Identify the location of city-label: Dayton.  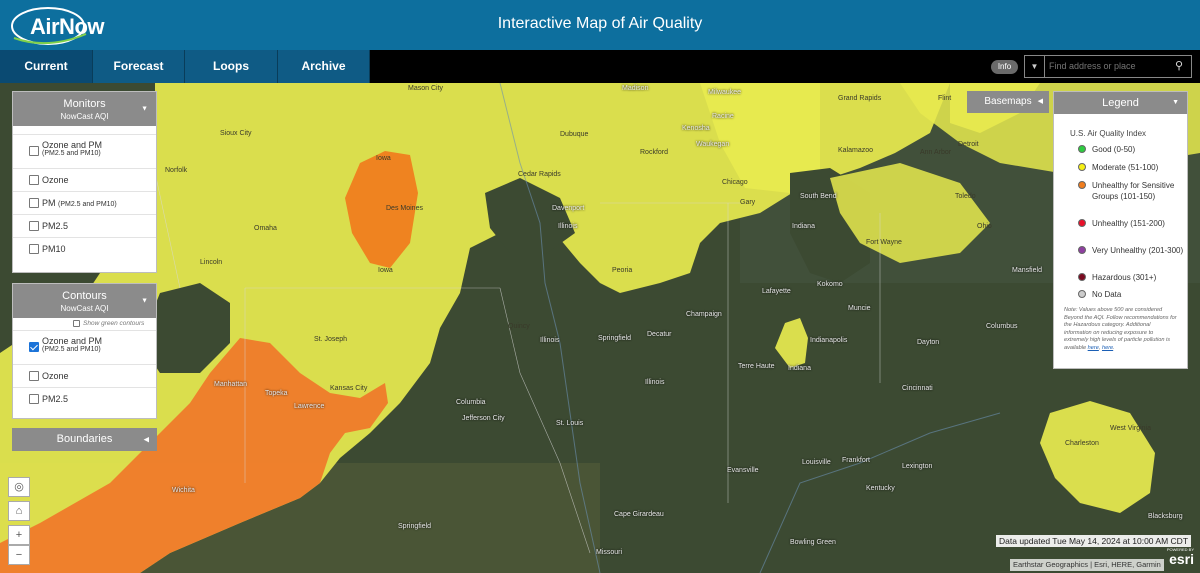
(928, 342).